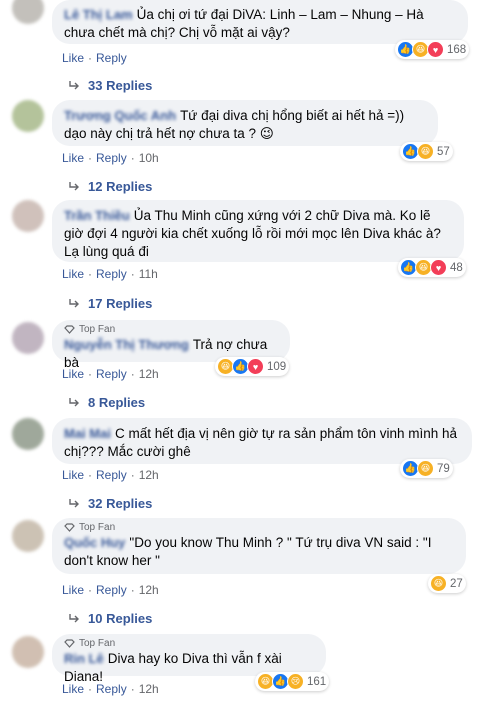 Image resolution: width=503 pixels, height=703 pixels. Describe the element at coordinates (447, 583) in the screenshot. I see `reaction-summary: 😆 27` at that location.